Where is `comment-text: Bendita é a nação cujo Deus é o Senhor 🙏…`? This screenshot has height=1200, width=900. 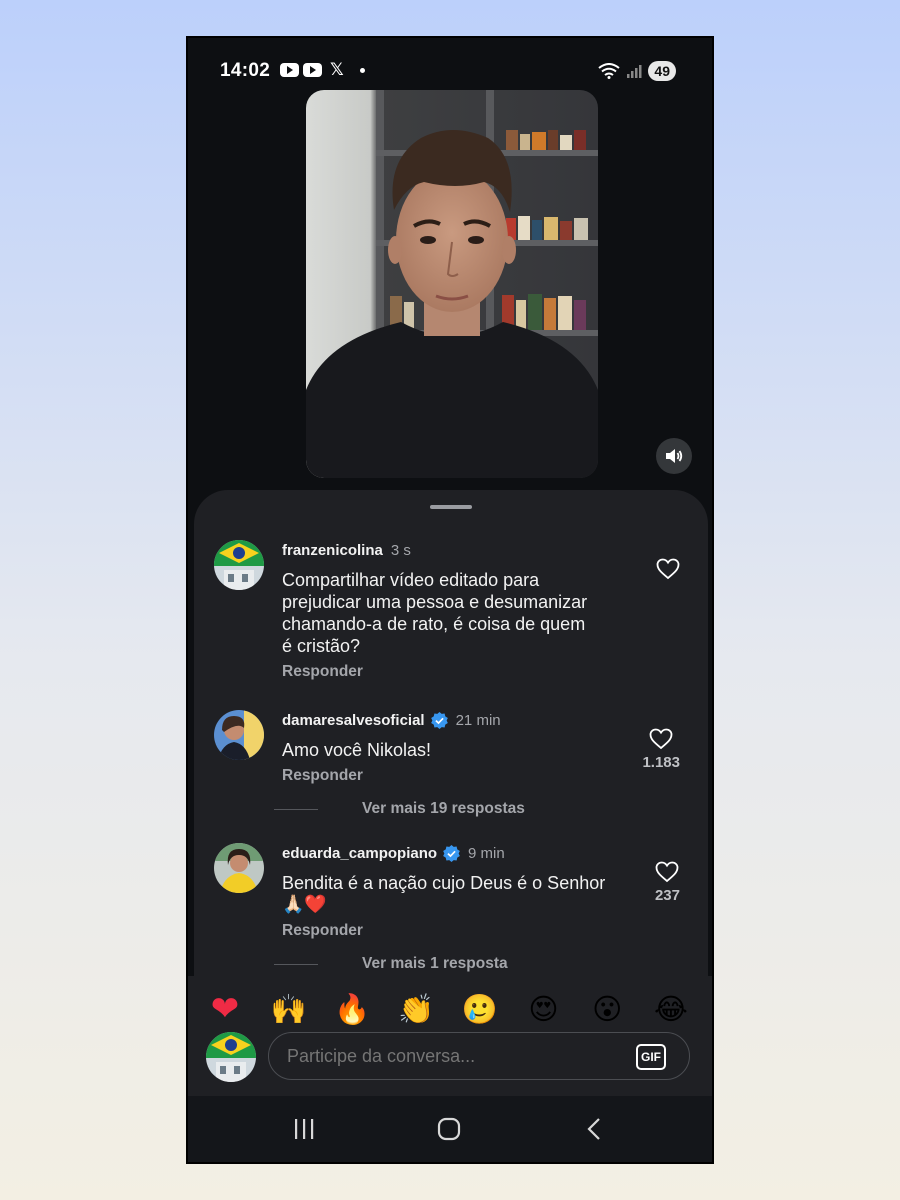 comment-text: Bendita é a nação cujo Deus é o Senhor 🙏… is located at coordinates (462, 894).